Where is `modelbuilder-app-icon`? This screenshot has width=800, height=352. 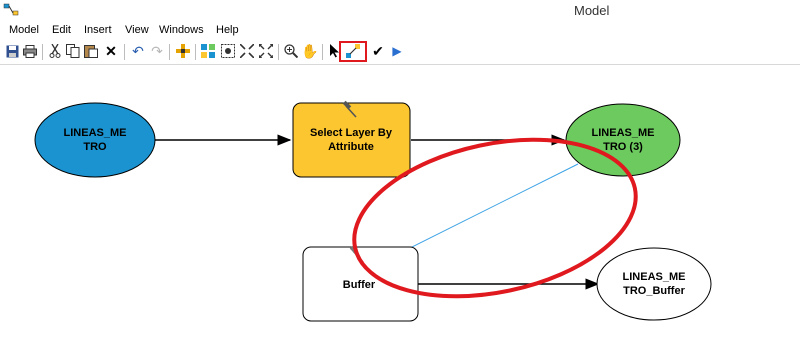
modelbuilder-app-icon is located at coordinates (11, 9).